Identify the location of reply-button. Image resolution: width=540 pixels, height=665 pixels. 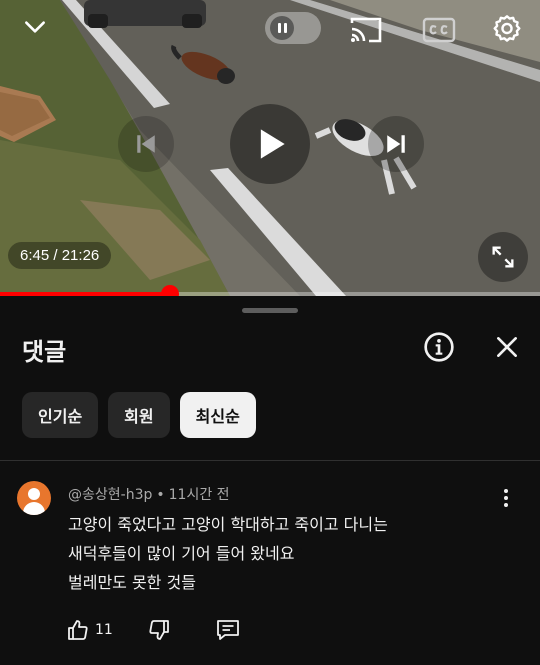
(228, 630).